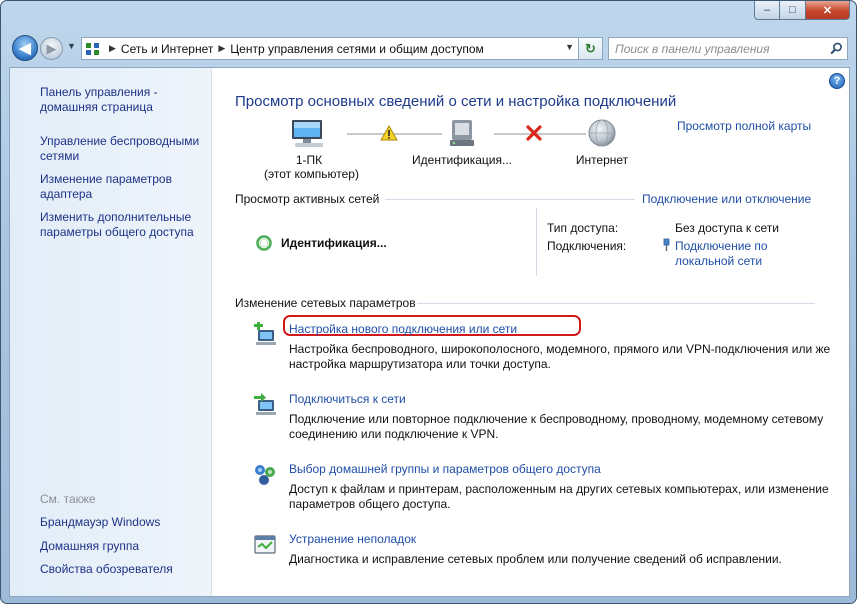 Image resolution: width=857 pixels, height=604 pixels. What do you see at coordinates (122, 149) in the screenshot?
I see `sidebar-item-wireless: Управление беспроводными сетями` at bounding box center [122, 149].